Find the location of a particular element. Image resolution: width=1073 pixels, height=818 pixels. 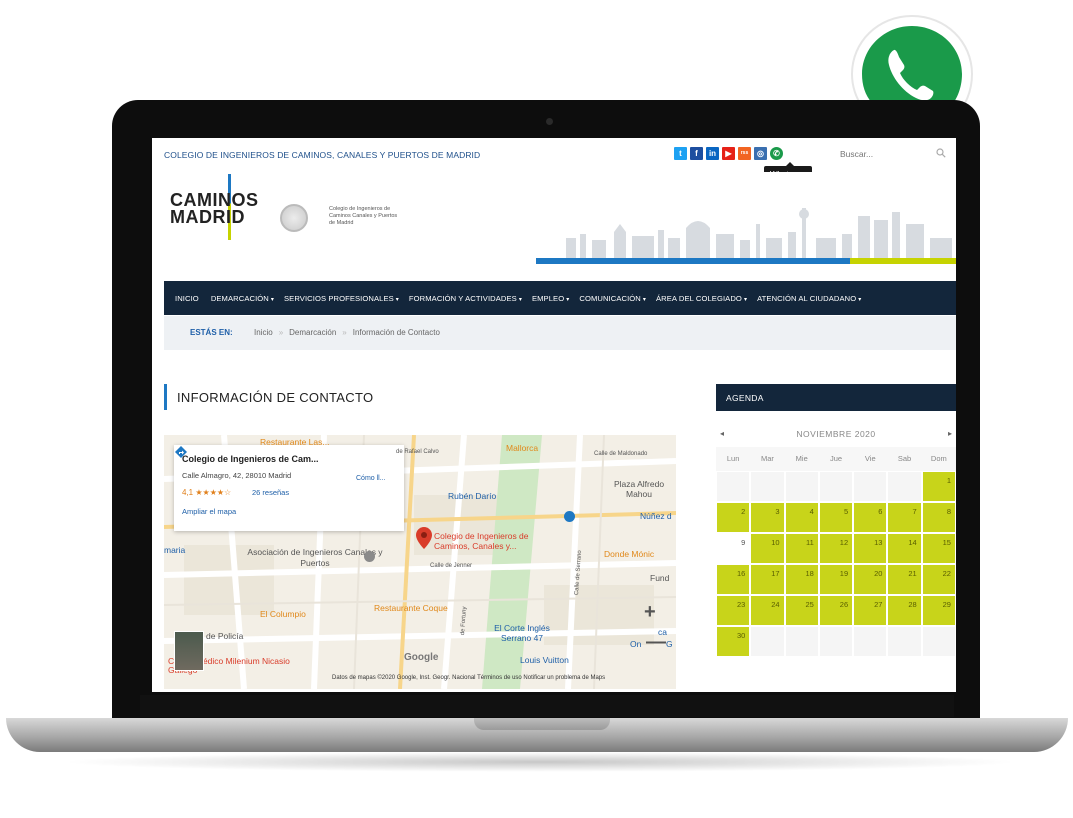

breadcrumb-inicio: Inicio is located at coordinates (263, 332).